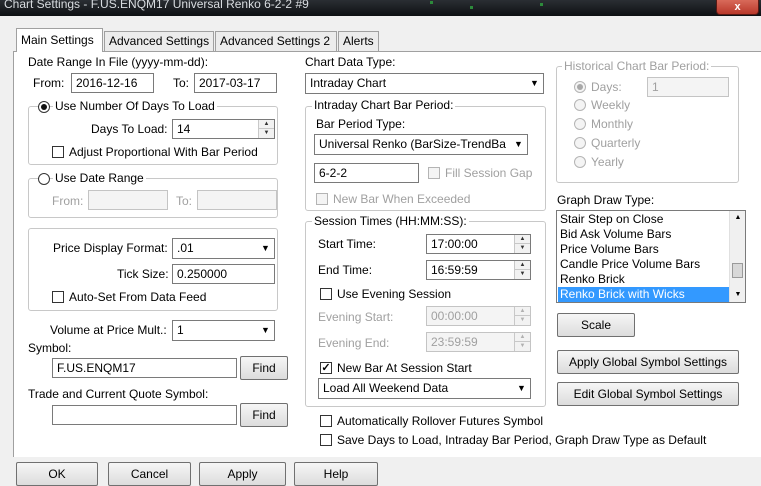  Describe the element at coordinates (454, 316) in the screenshot. I see `evening-start-value: 00:00:00` at that location.